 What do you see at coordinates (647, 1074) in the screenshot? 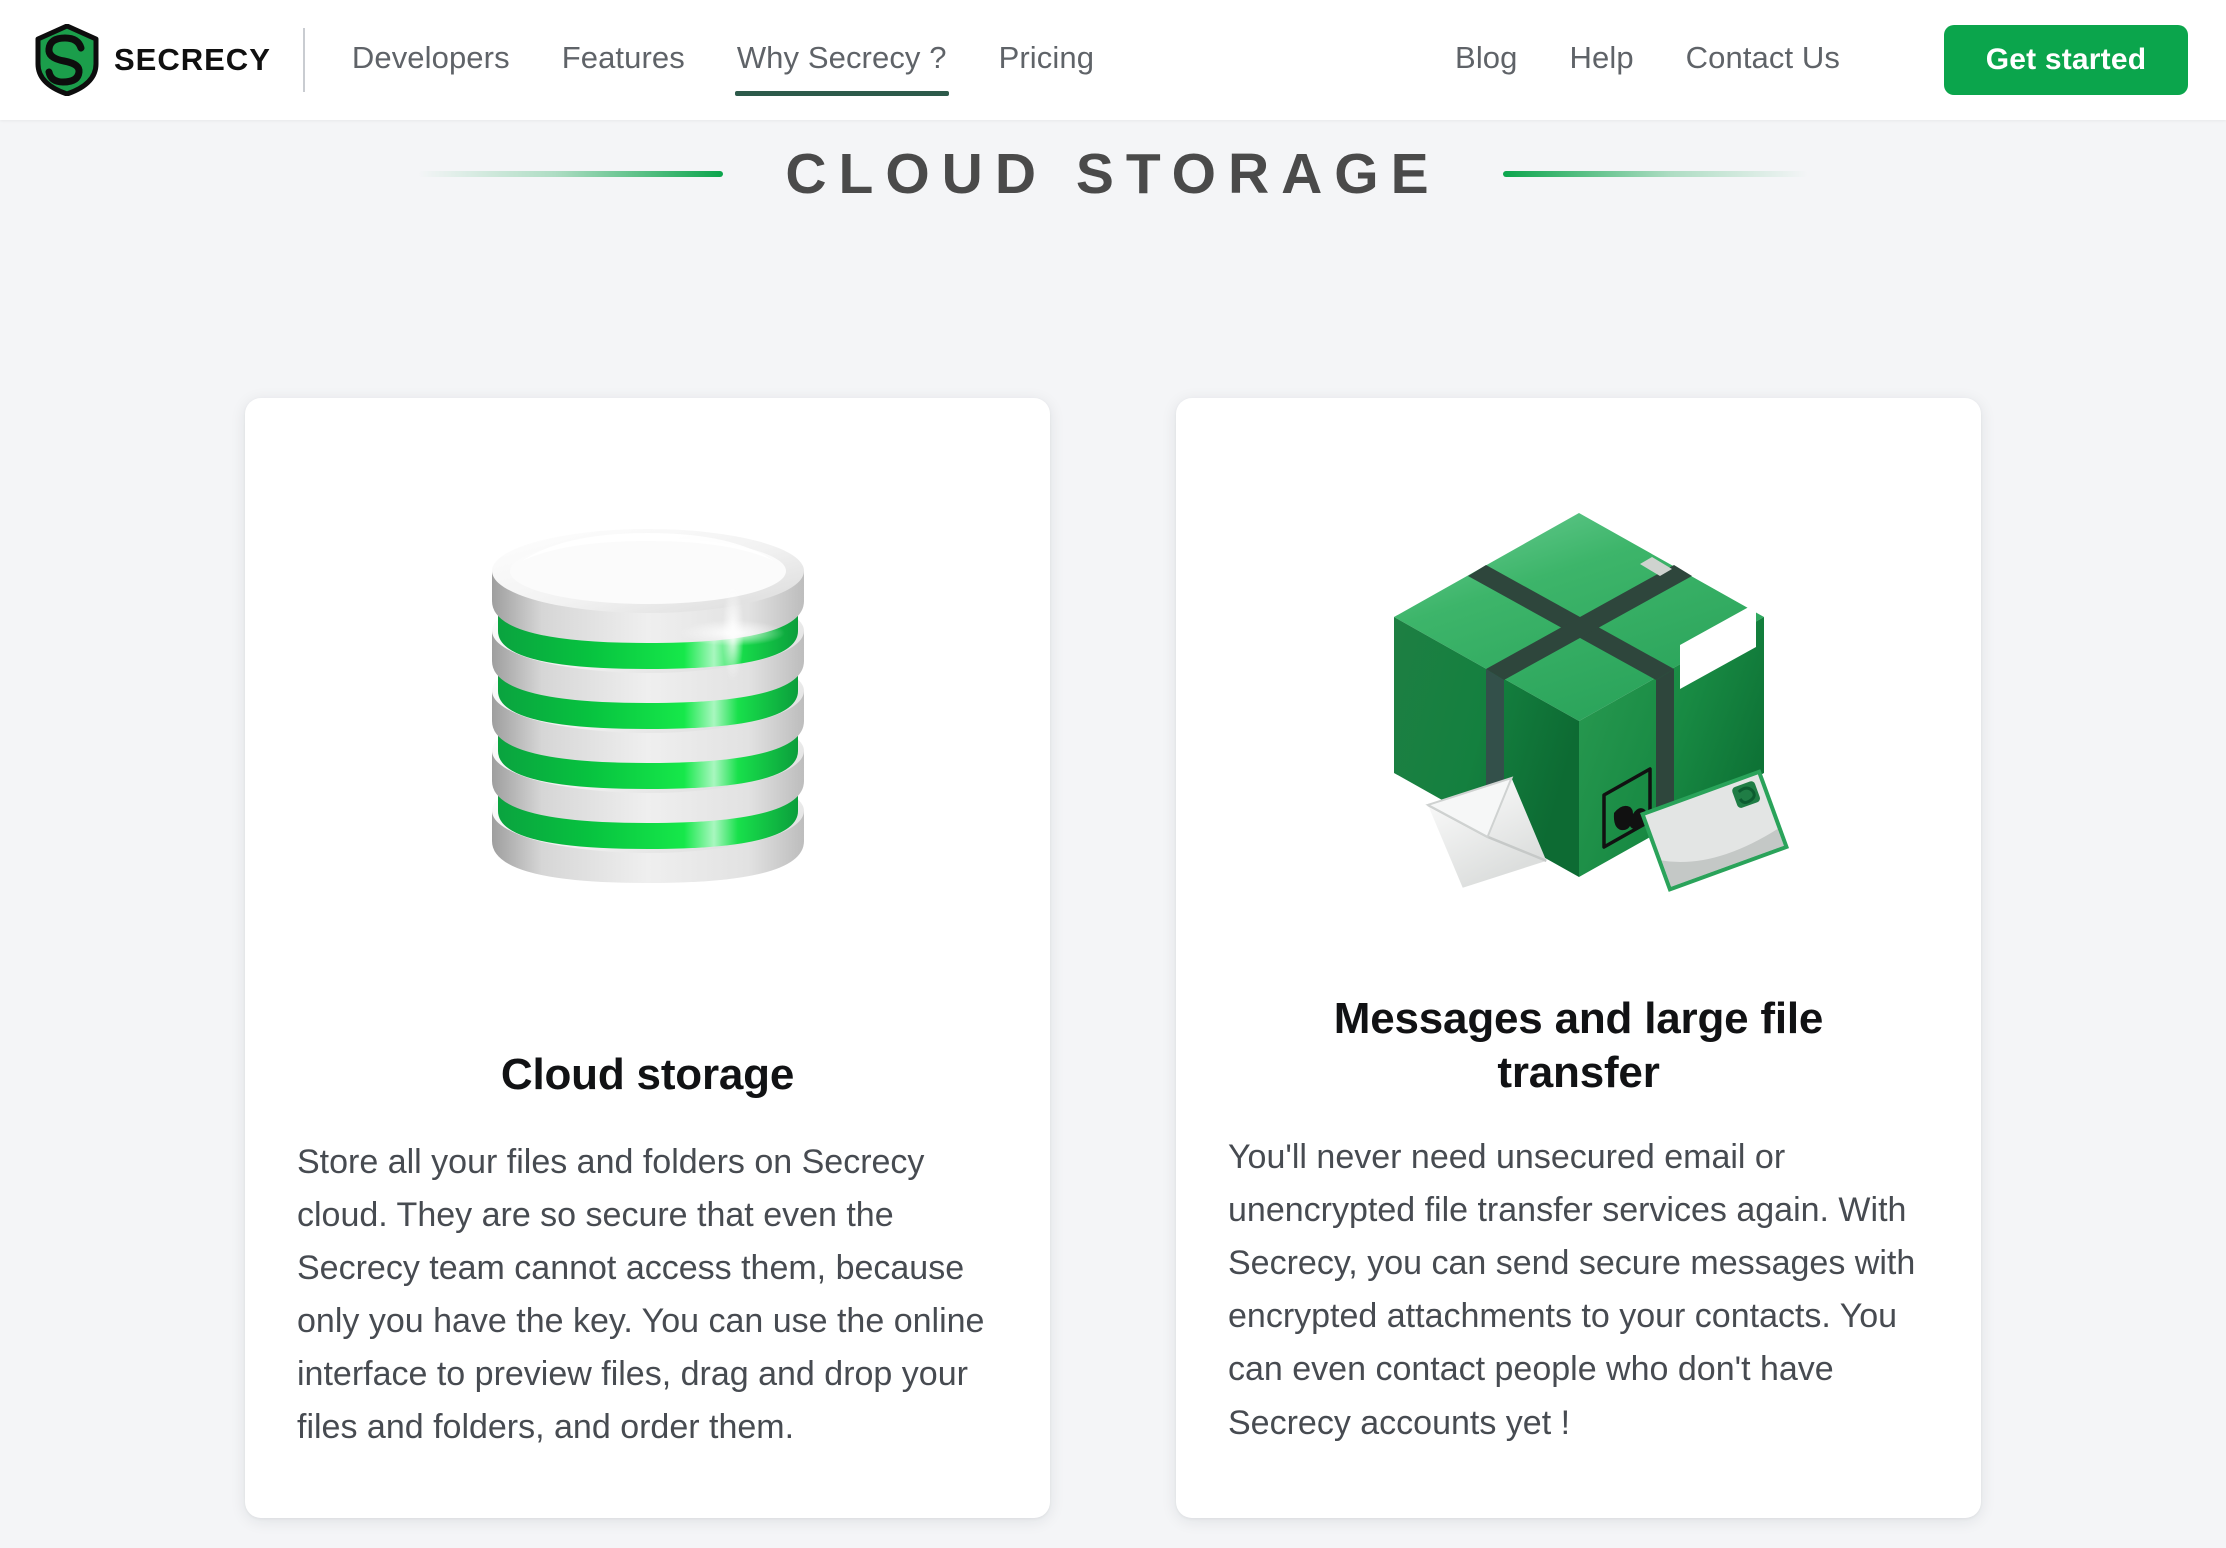
I see `card-title: Cloud storage` at bounding box center [647, 1074].